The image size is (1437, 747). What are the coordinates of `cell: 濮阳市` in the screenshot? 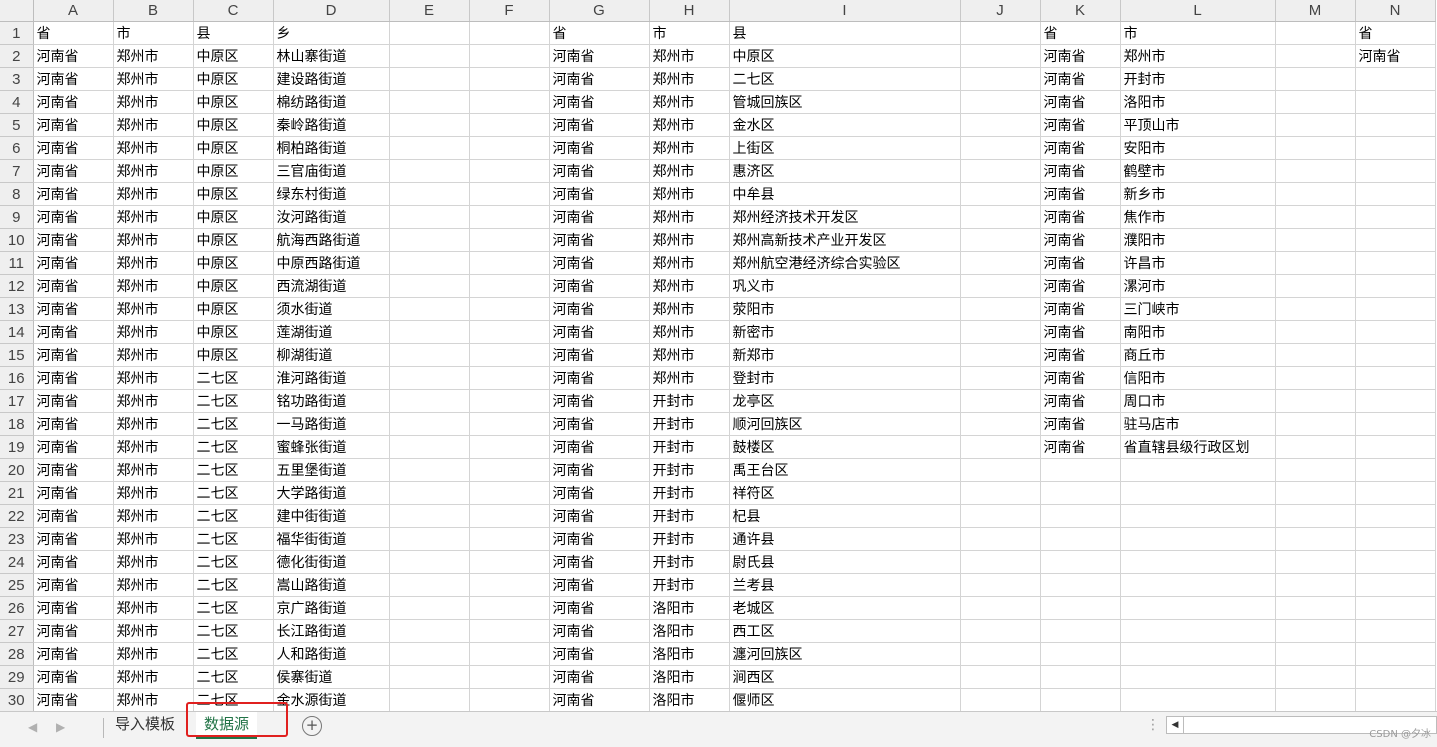 It's located at (1198, 240).